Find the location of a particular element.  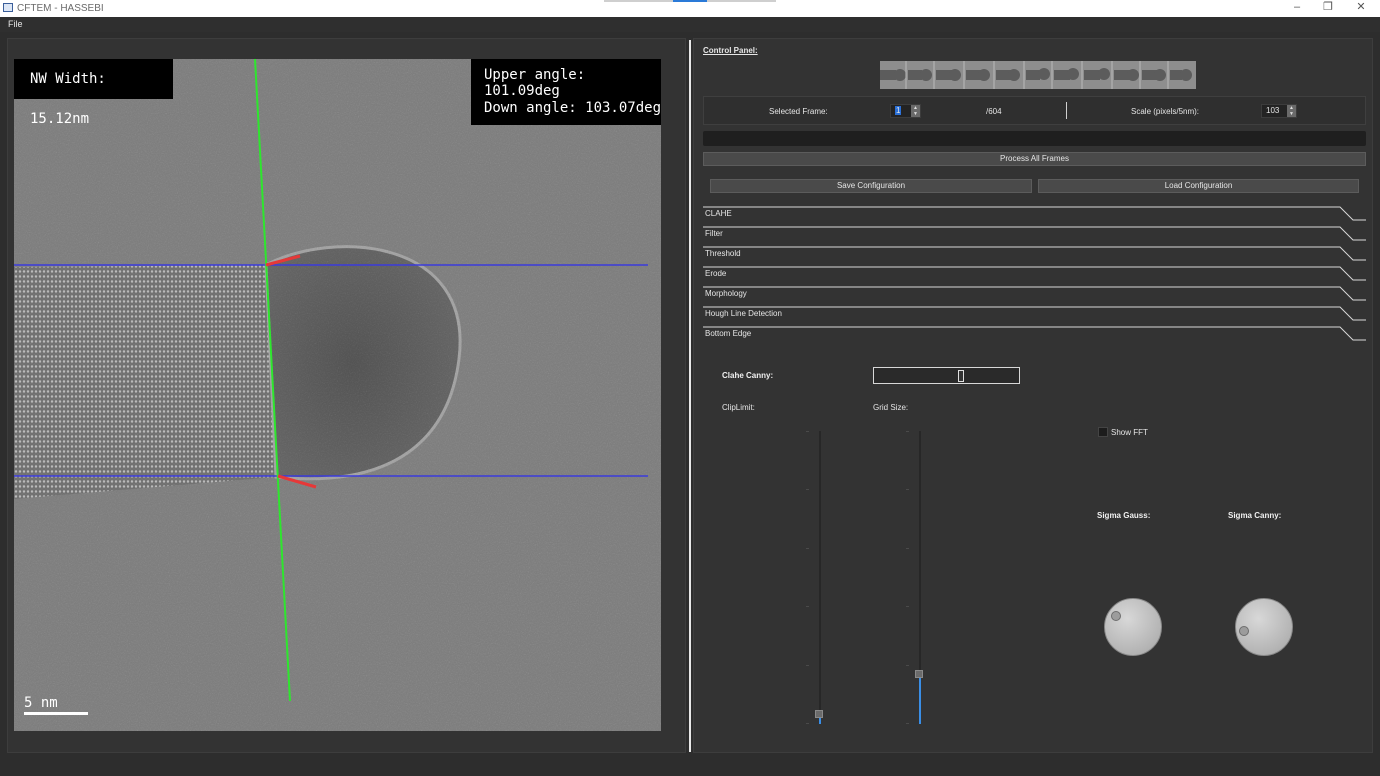

section-bottom-edge: Bottom Edge is located at coordinates (1034, 336).